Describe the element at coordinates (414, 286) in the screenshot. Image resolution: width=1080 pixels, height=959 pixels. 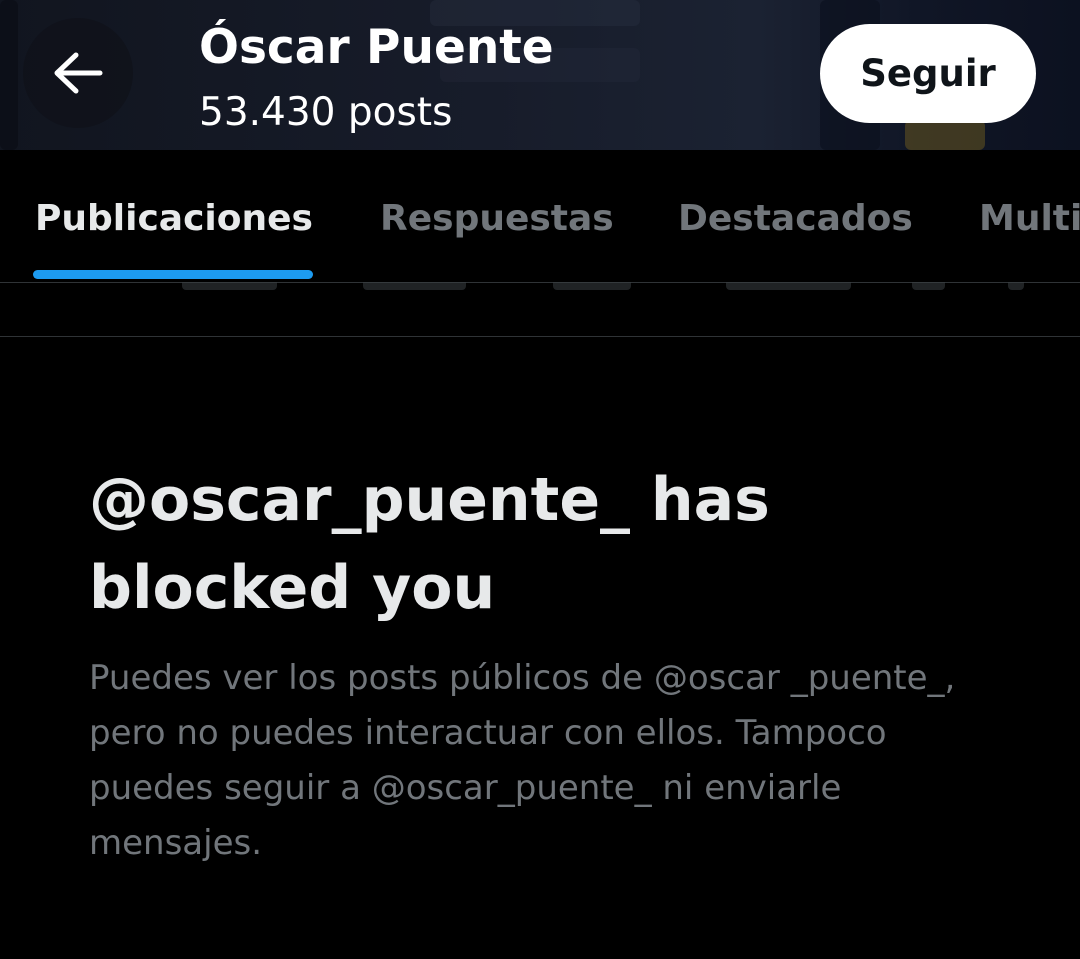
I see `repost-action-partial` at that location.